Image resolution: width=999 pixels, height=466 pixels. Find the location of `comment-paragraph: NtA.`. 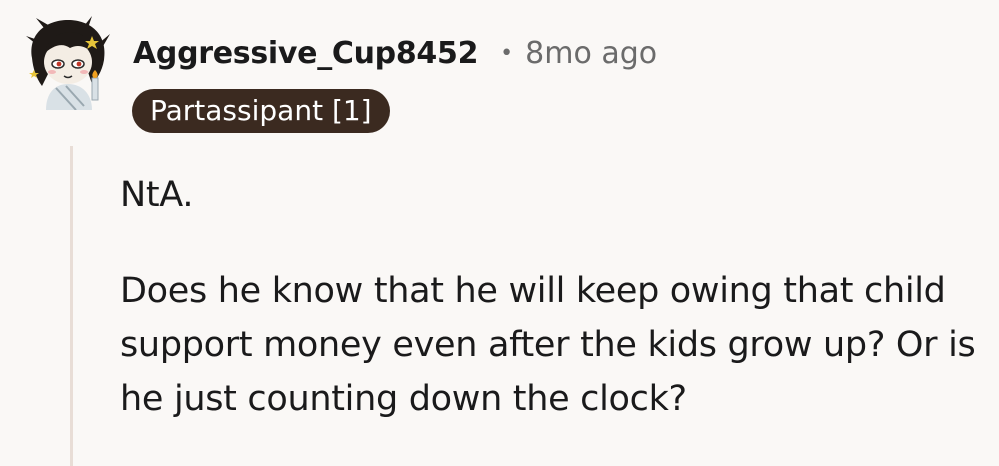

comment-paragraph: NtA. is located at coordinates (157, 195).